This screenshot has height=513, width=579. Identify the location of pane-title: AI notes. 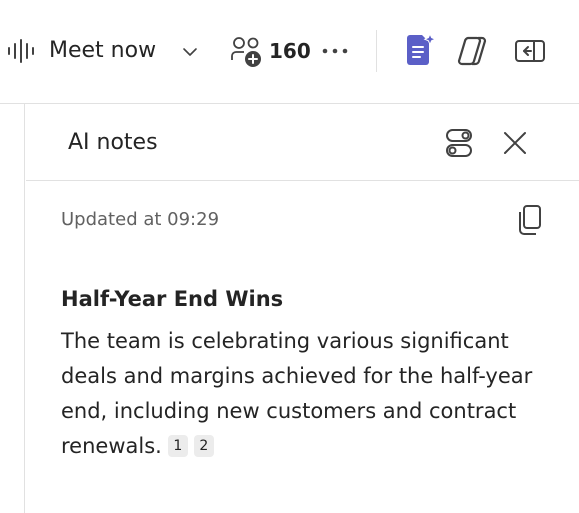
(113, 142).